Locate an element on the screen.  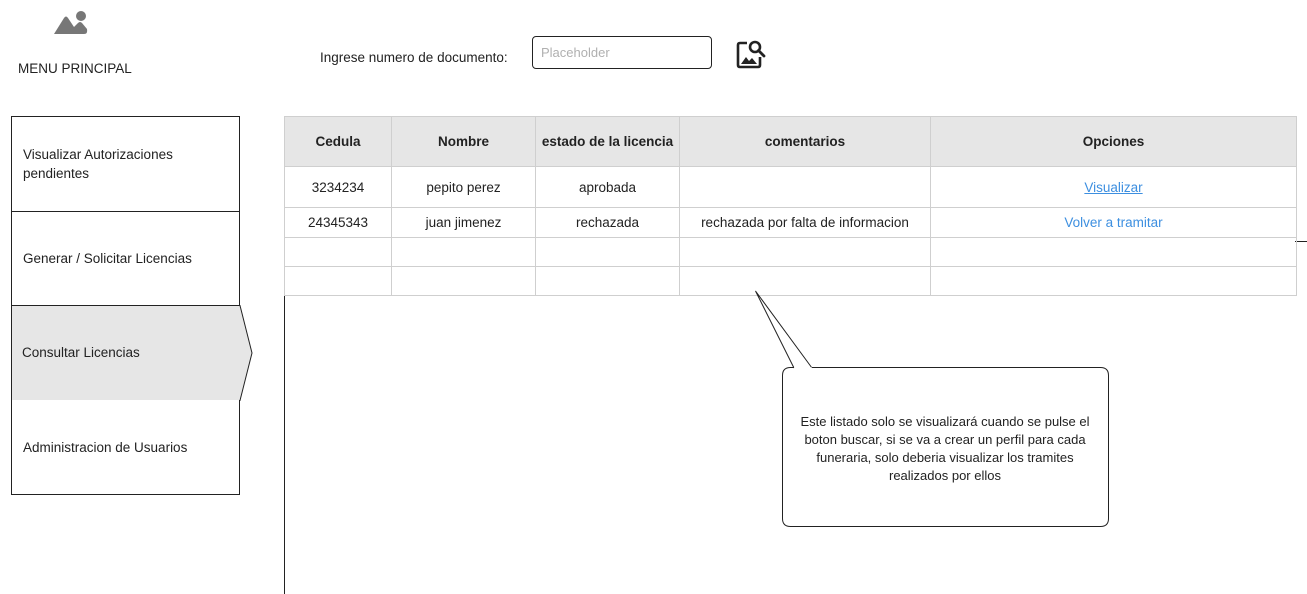
image-icon is located at coordinates (71, 22).